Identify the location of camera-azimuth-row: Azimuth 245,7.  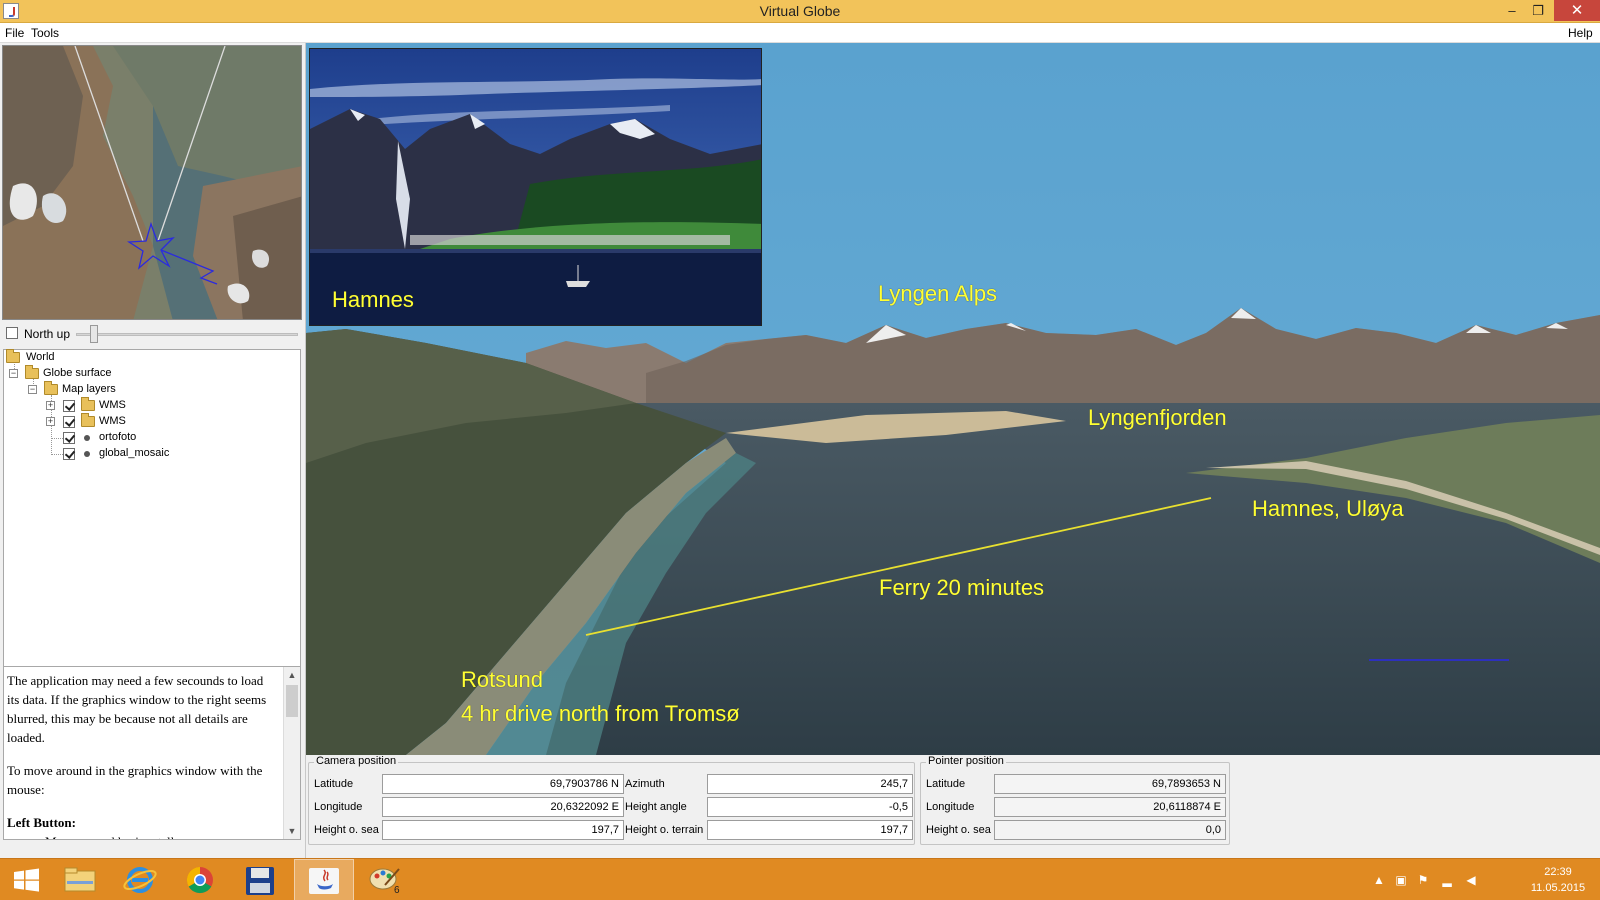
(769, 784).